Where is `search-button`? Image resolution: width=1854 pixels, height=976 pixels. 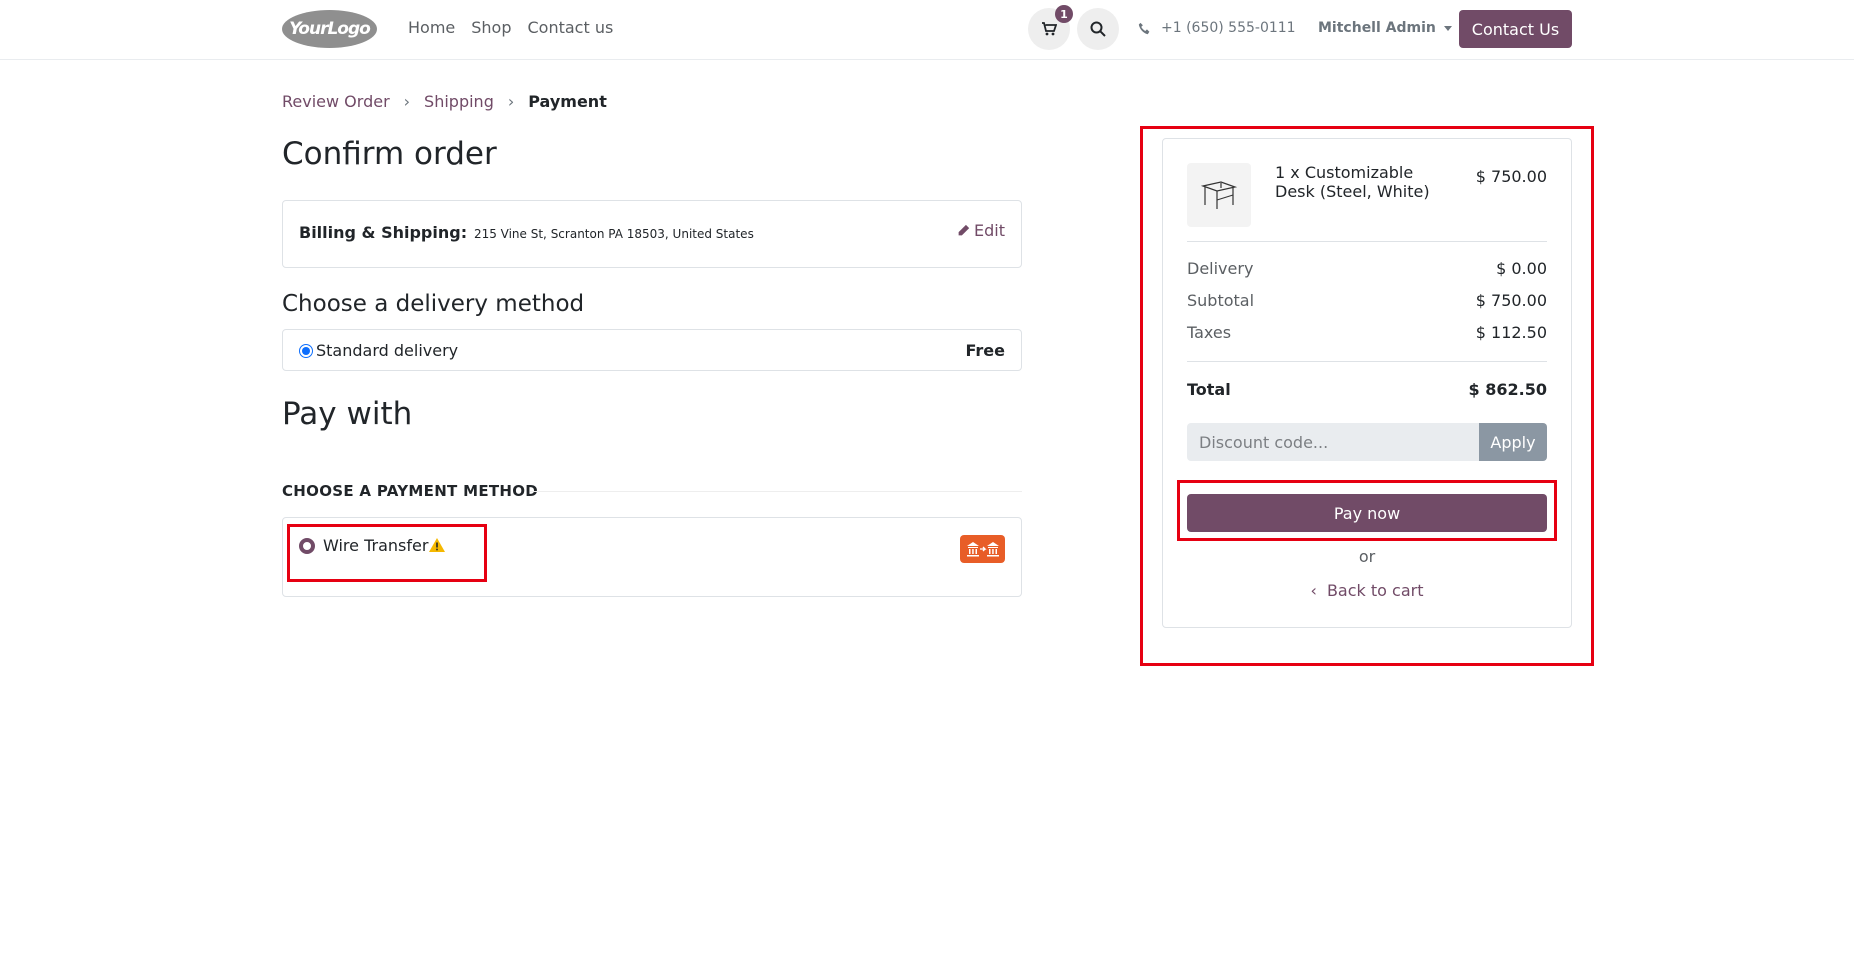
search-button is located at coordinates (1098, 29).